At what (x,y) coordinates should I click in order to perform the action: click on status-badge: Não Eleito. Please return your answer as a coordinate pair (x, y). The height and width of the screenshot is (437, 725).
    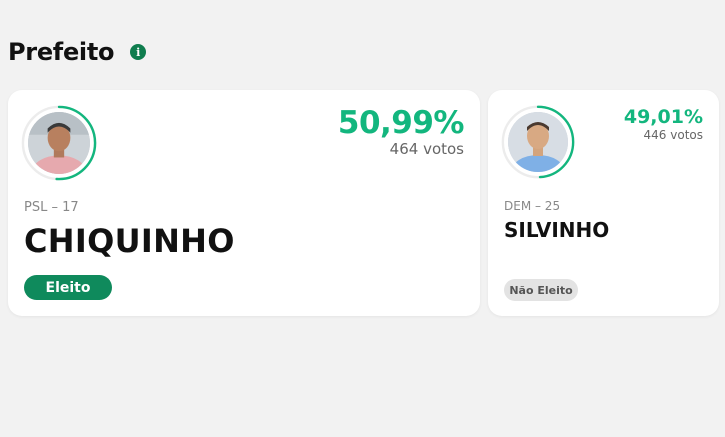
    Looking at the image, I should click on (541, 290).